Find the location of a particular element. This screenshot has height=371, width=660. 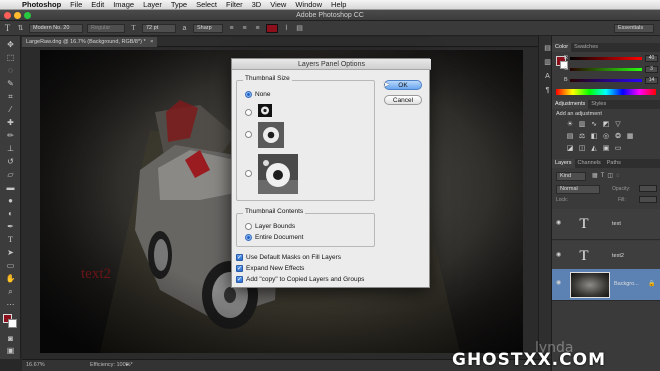

menu-select: Select is located at coordinates (206, 4).